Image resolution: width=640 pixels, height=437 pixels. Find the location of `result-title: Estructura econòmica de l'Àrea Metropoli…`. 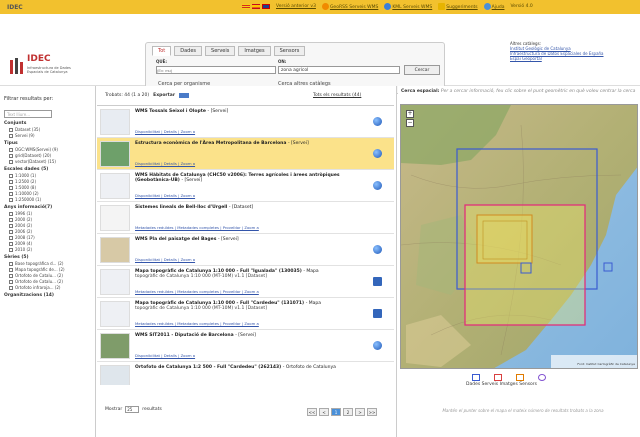

result-title: Estructura econòmica de l'Àrea Metropoli… is located at coordinates (250, 143).